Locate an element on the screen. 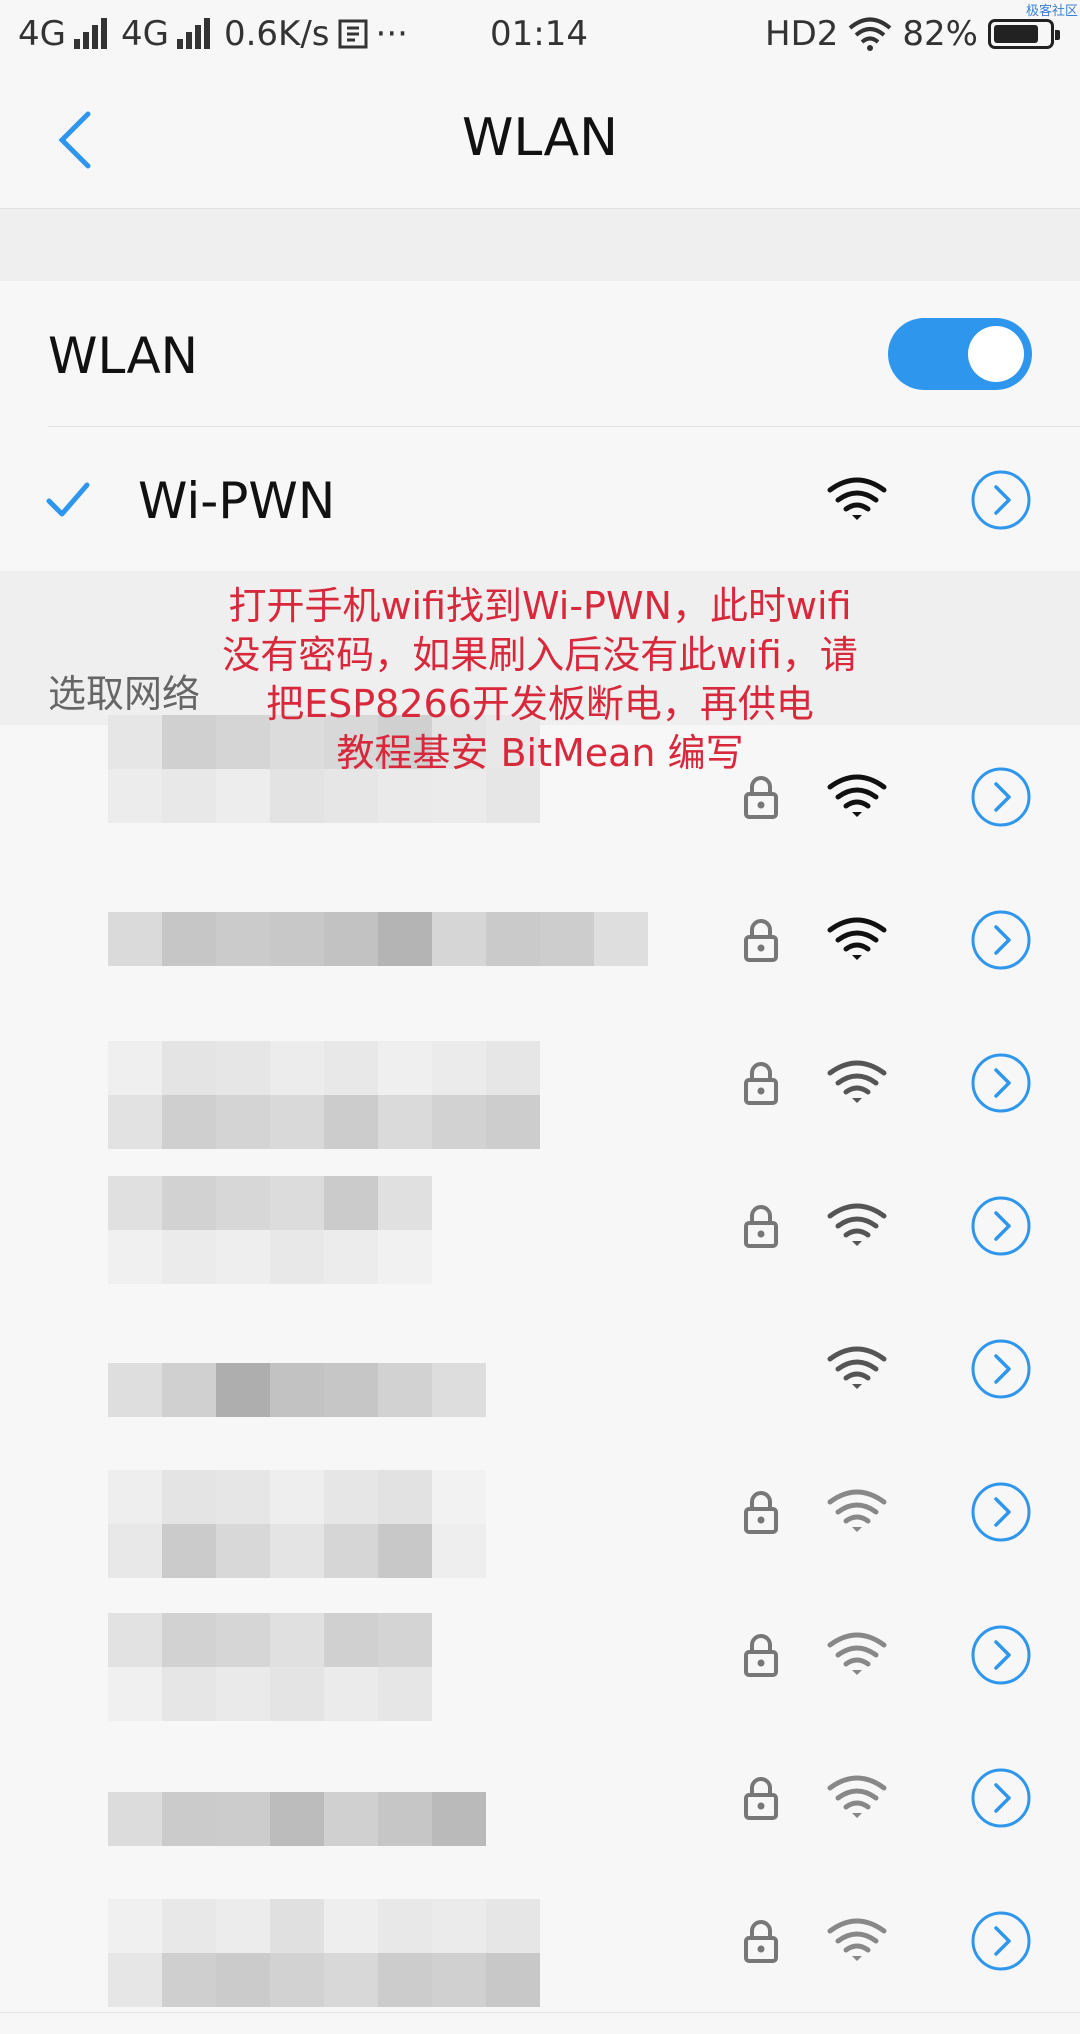  battery-icon is located at coordinates (1024, 34).